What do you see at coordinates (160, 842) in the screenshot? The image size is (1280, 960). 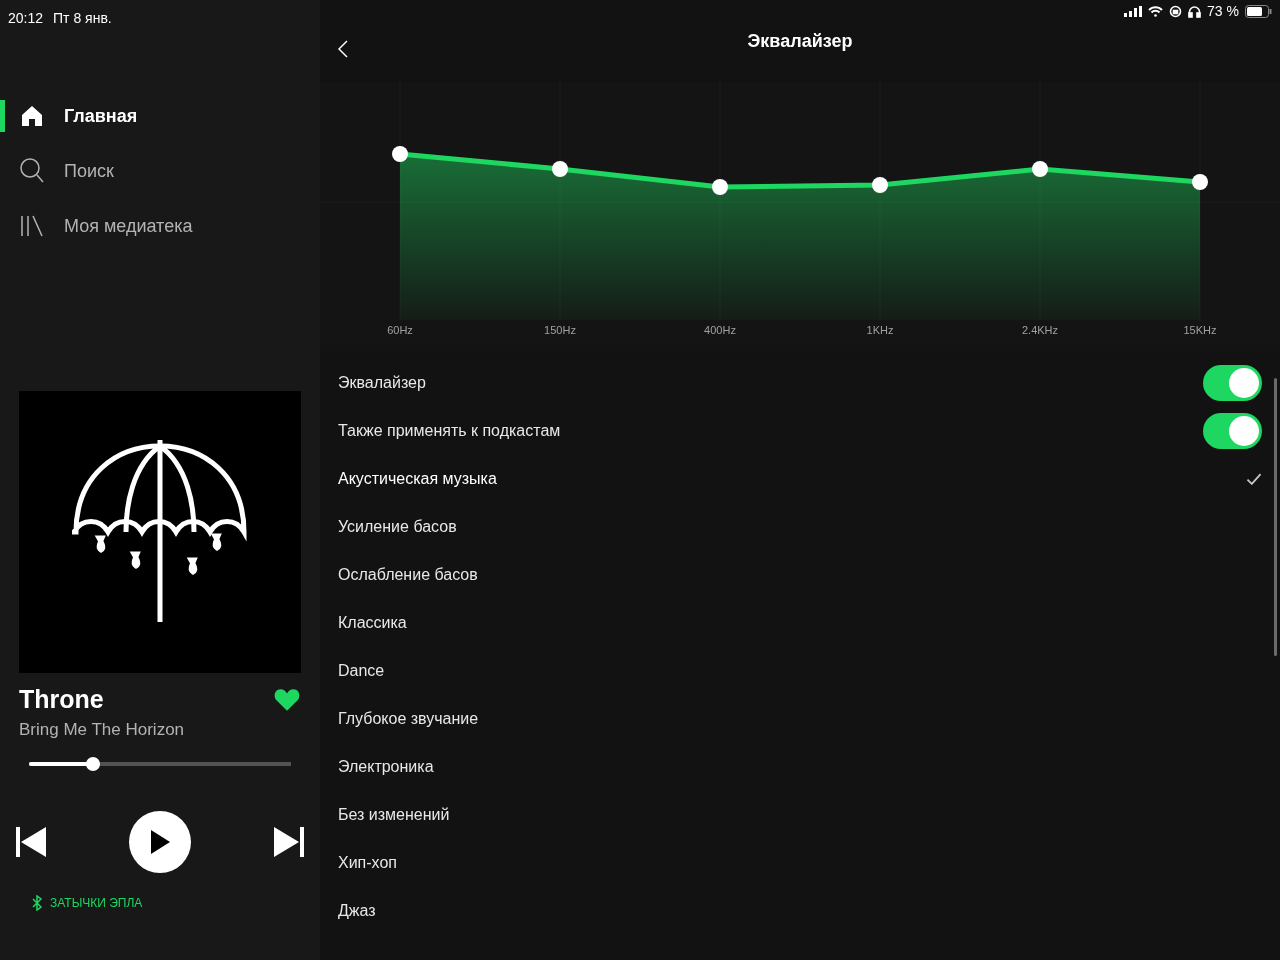 I see `play-icon` at bounding box center [160, 842].